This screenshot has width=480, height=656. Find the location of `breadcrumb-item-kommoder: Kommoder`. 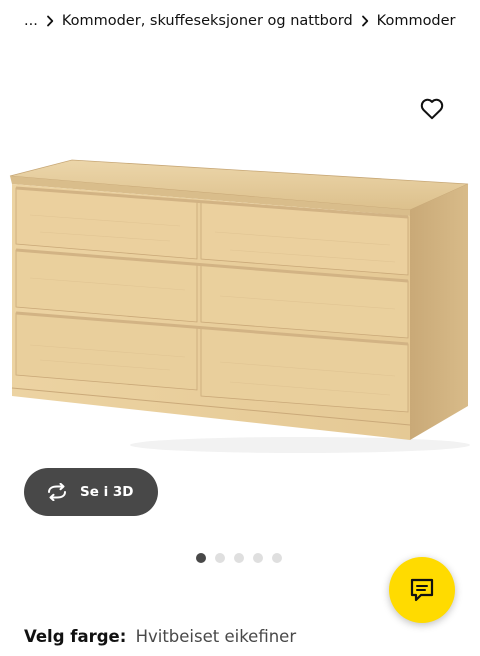

breadcrumb-item-kommoder: Kommoder is located at coordinates (416, 21).